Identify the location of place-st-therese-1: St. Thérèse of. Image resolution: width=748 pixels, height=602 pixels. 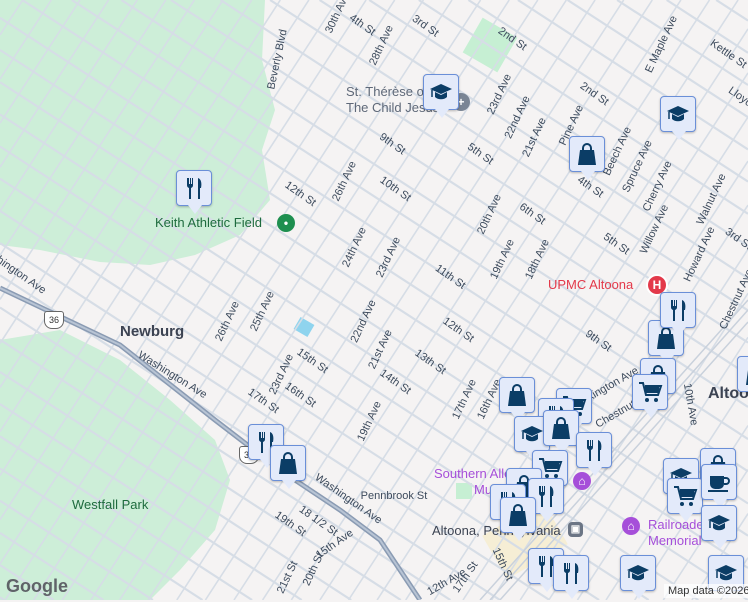
(386, 92).